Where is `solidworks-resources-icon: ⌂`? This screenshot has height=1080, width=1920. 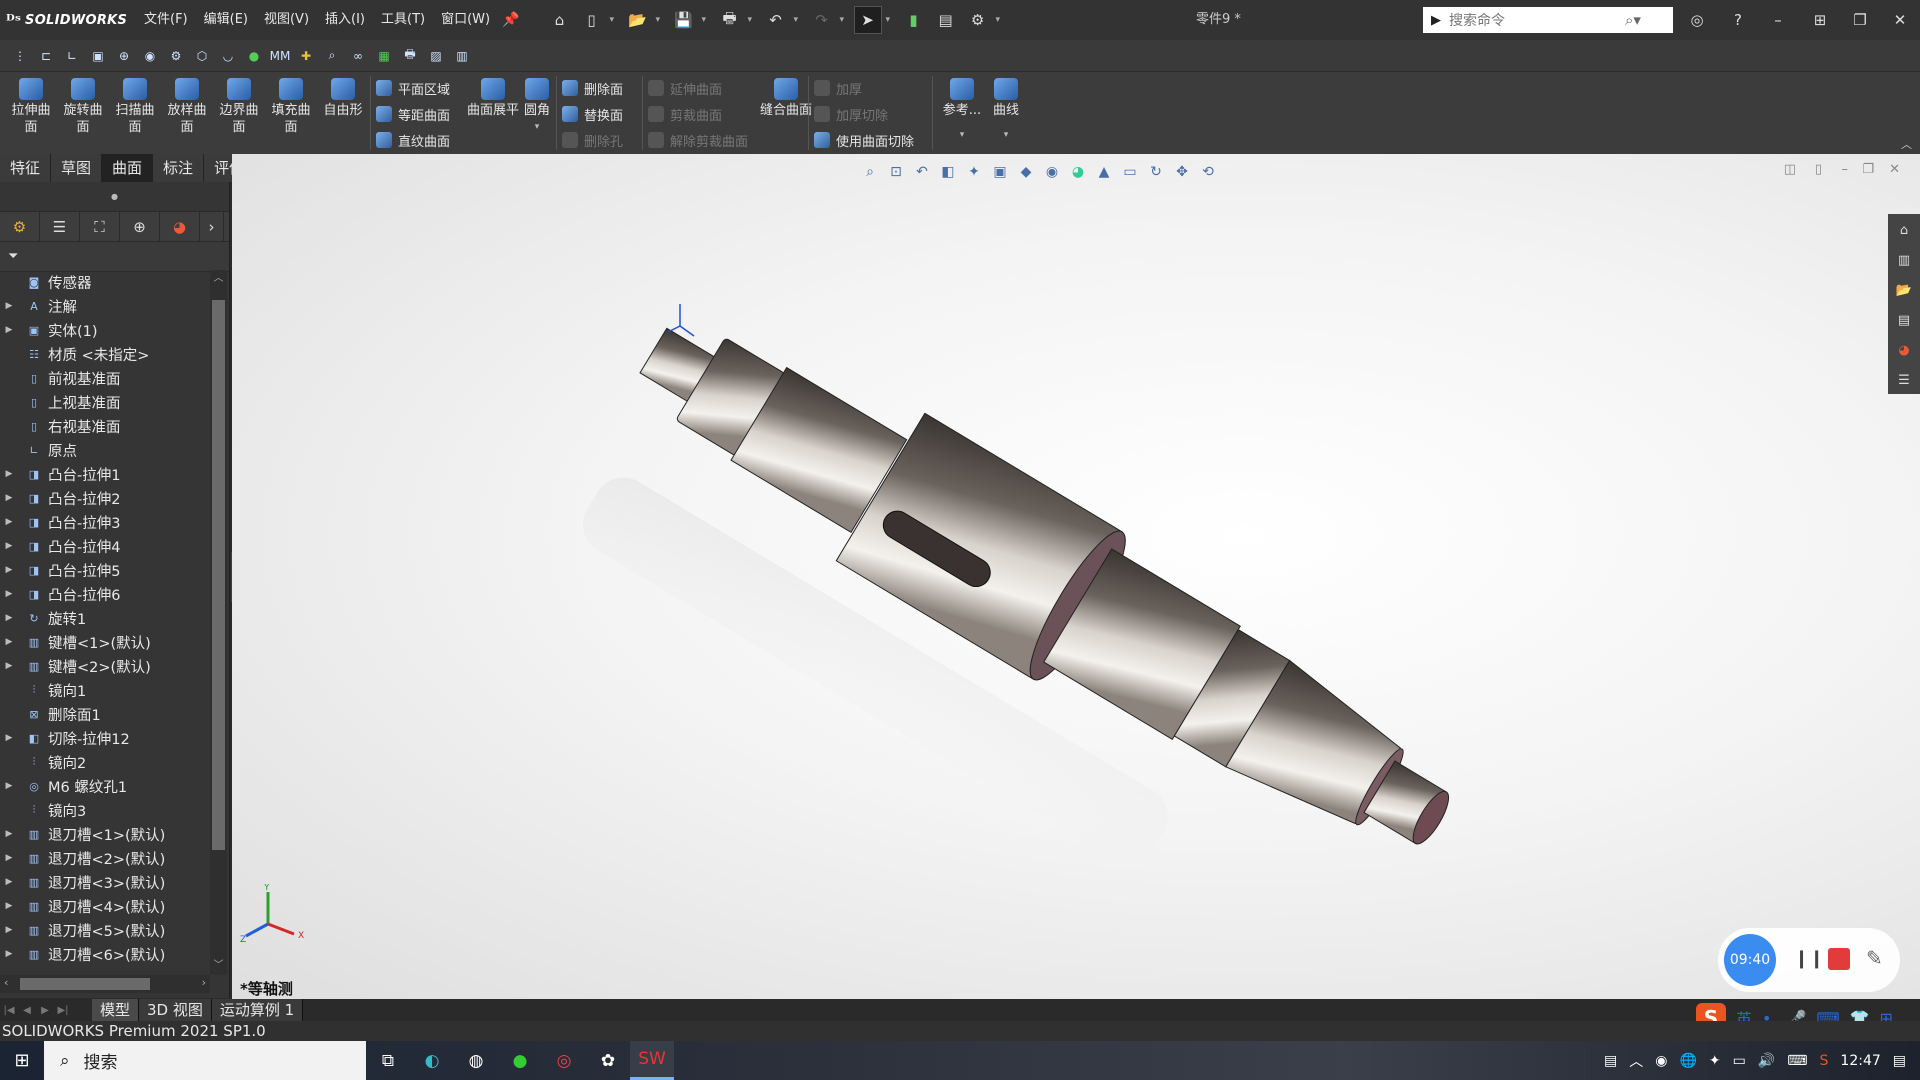
solidworks-resources-icon: ⌂ is located at coordinates (1904, 230).